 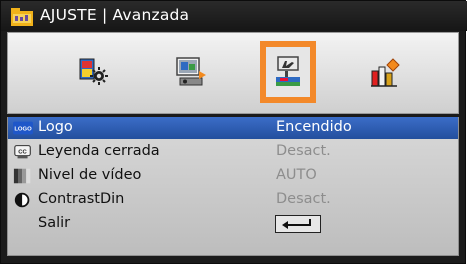 I want to click on menu-item-label: Nivel de vídeo, so click(x=90, y=175).